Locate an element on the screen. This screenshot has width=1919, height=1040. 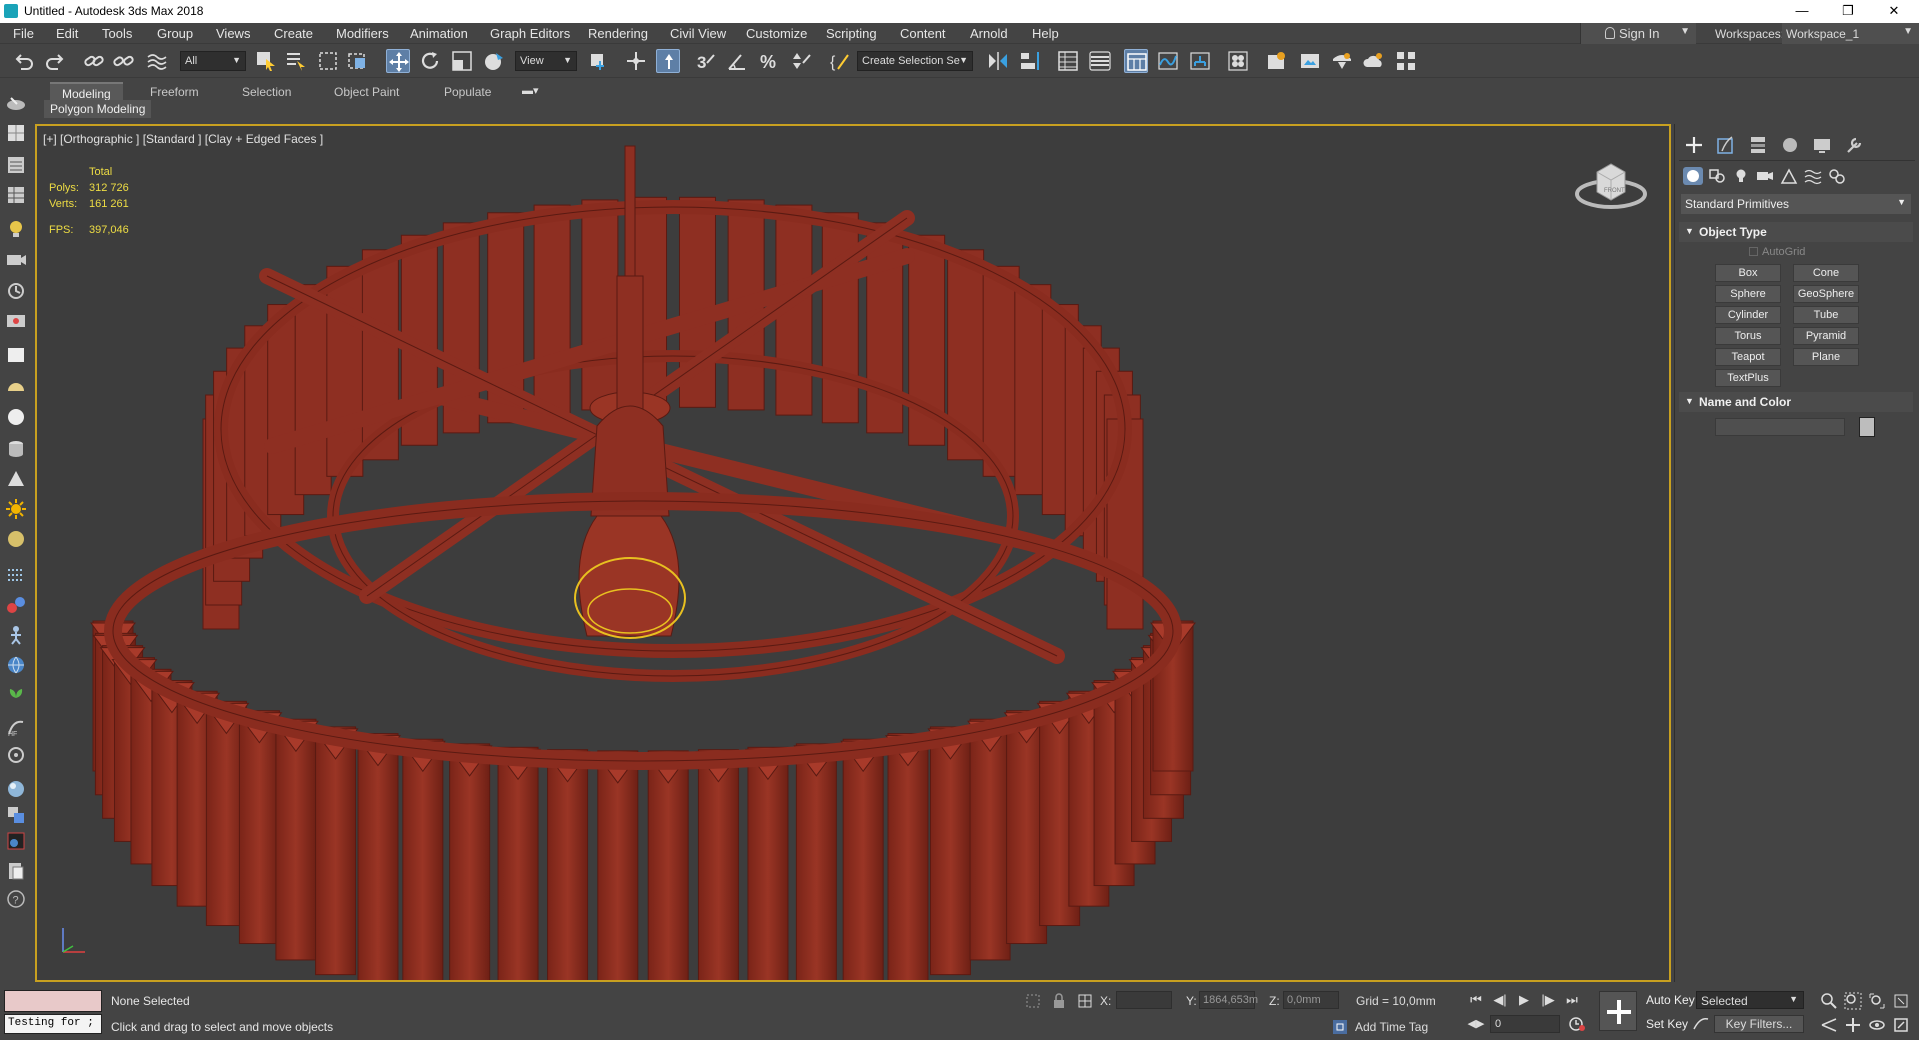
previous-frame-icon: ◀| is located at coordinates (1500, 1000).